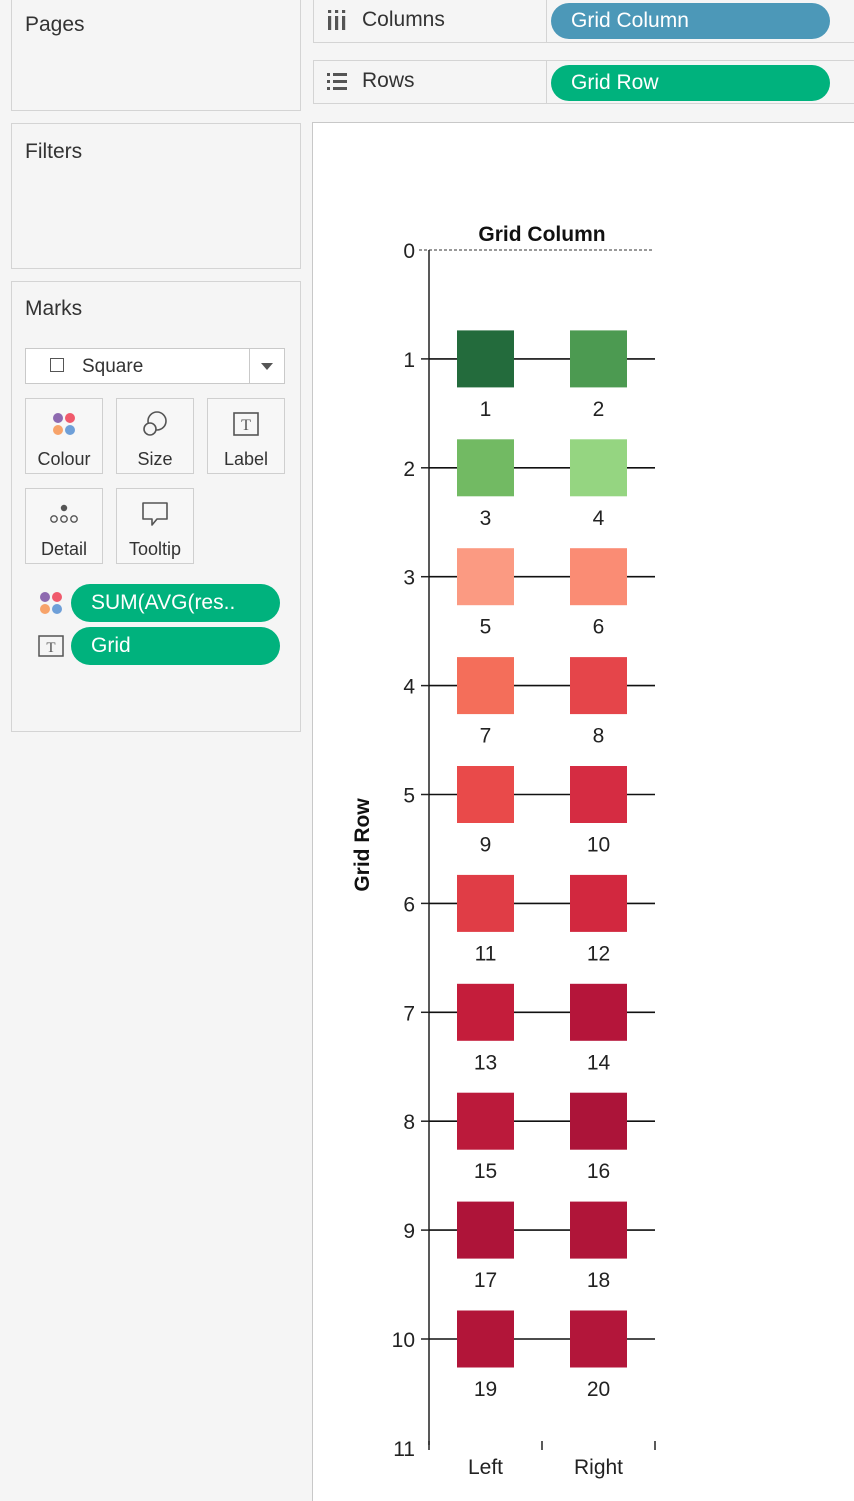  What do you see at coordinates (598, 1467) in the screenshot?
I see `x-tick-label: Right` at bounding box center [598, 1467].